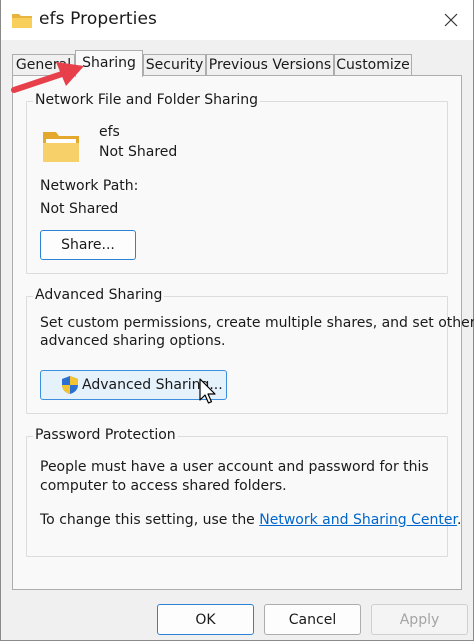 This screenshot has width=474, height=641. What do you see at coordinates (150, 520) in the screenshot?
I see `change-setting-prefix: To change this setting, use the` at bounding box center [150, 520].